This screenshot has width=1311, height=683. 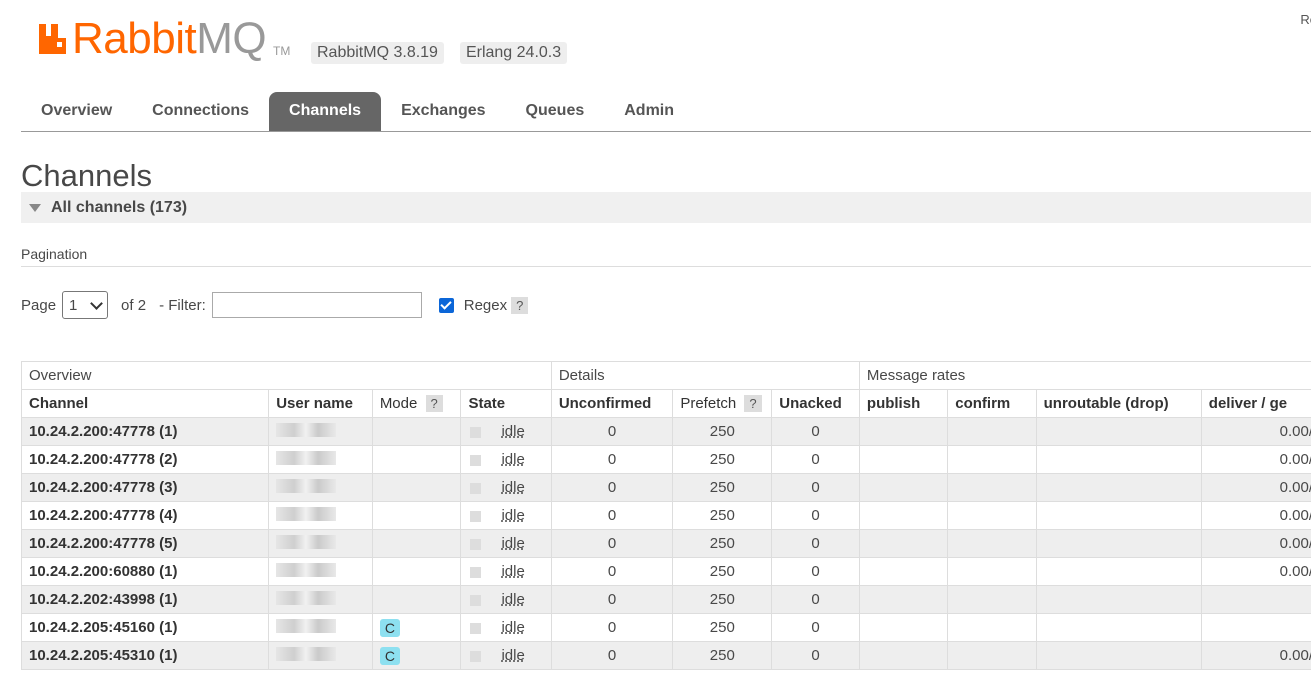 What do you see at coordinates (145, 571) in the screenshot?
I see `channel-link: 10.24.2.200:60880 (1)` at bounding box center [145, 571].